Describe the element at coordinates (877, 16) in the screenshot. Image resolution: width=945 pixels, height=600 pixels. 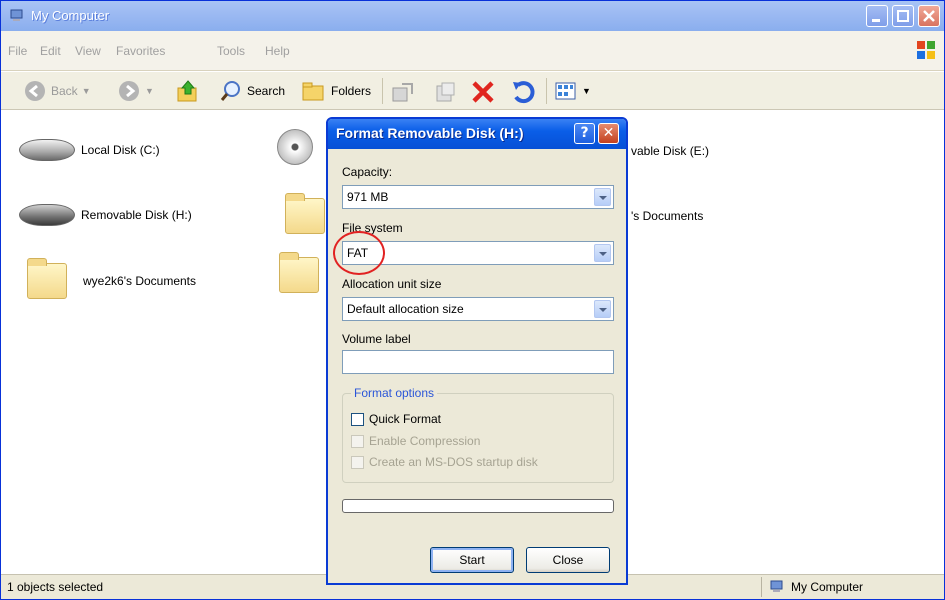
I see `minimize-button` at that location.